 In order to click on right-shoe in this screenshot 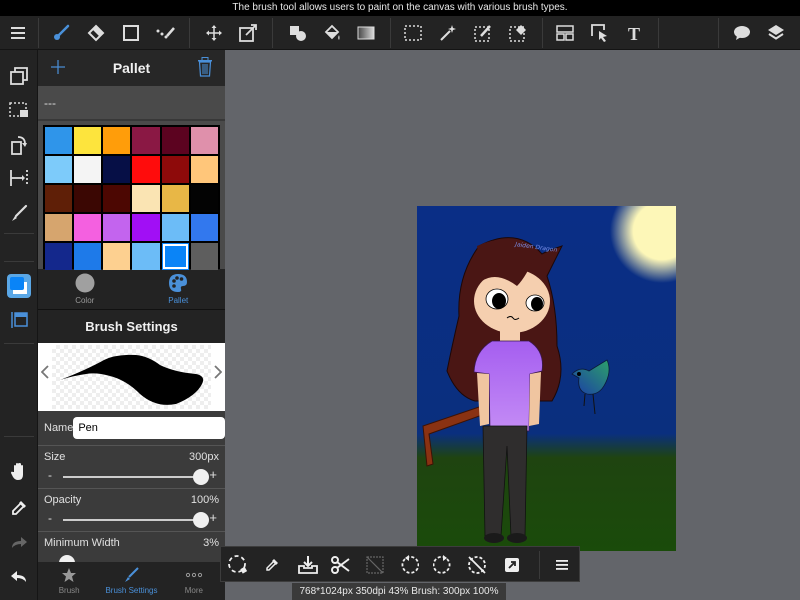, I will do `click(517, 538)`.